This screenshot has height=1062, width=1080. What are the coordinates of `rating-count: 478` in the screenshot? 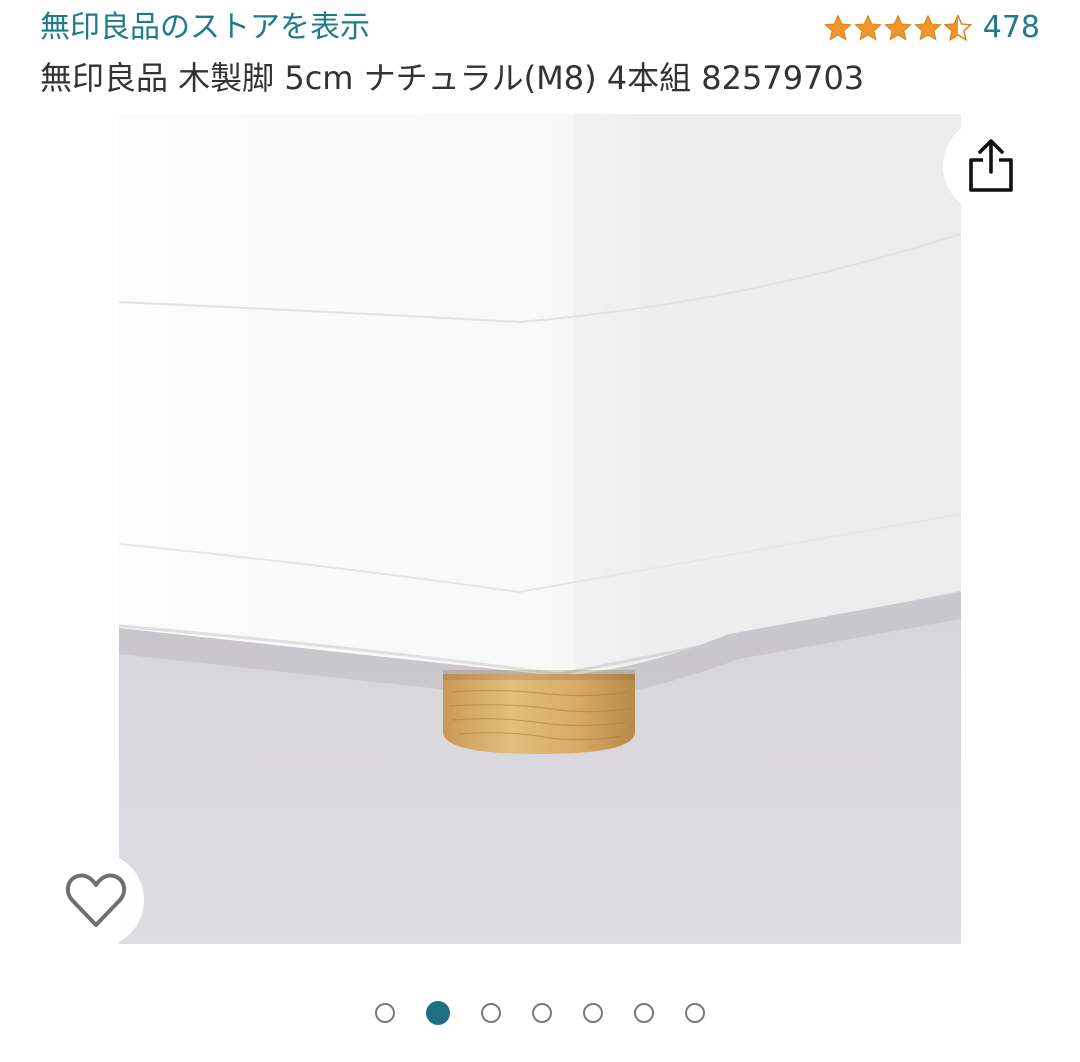 It's located at (1011, 28).